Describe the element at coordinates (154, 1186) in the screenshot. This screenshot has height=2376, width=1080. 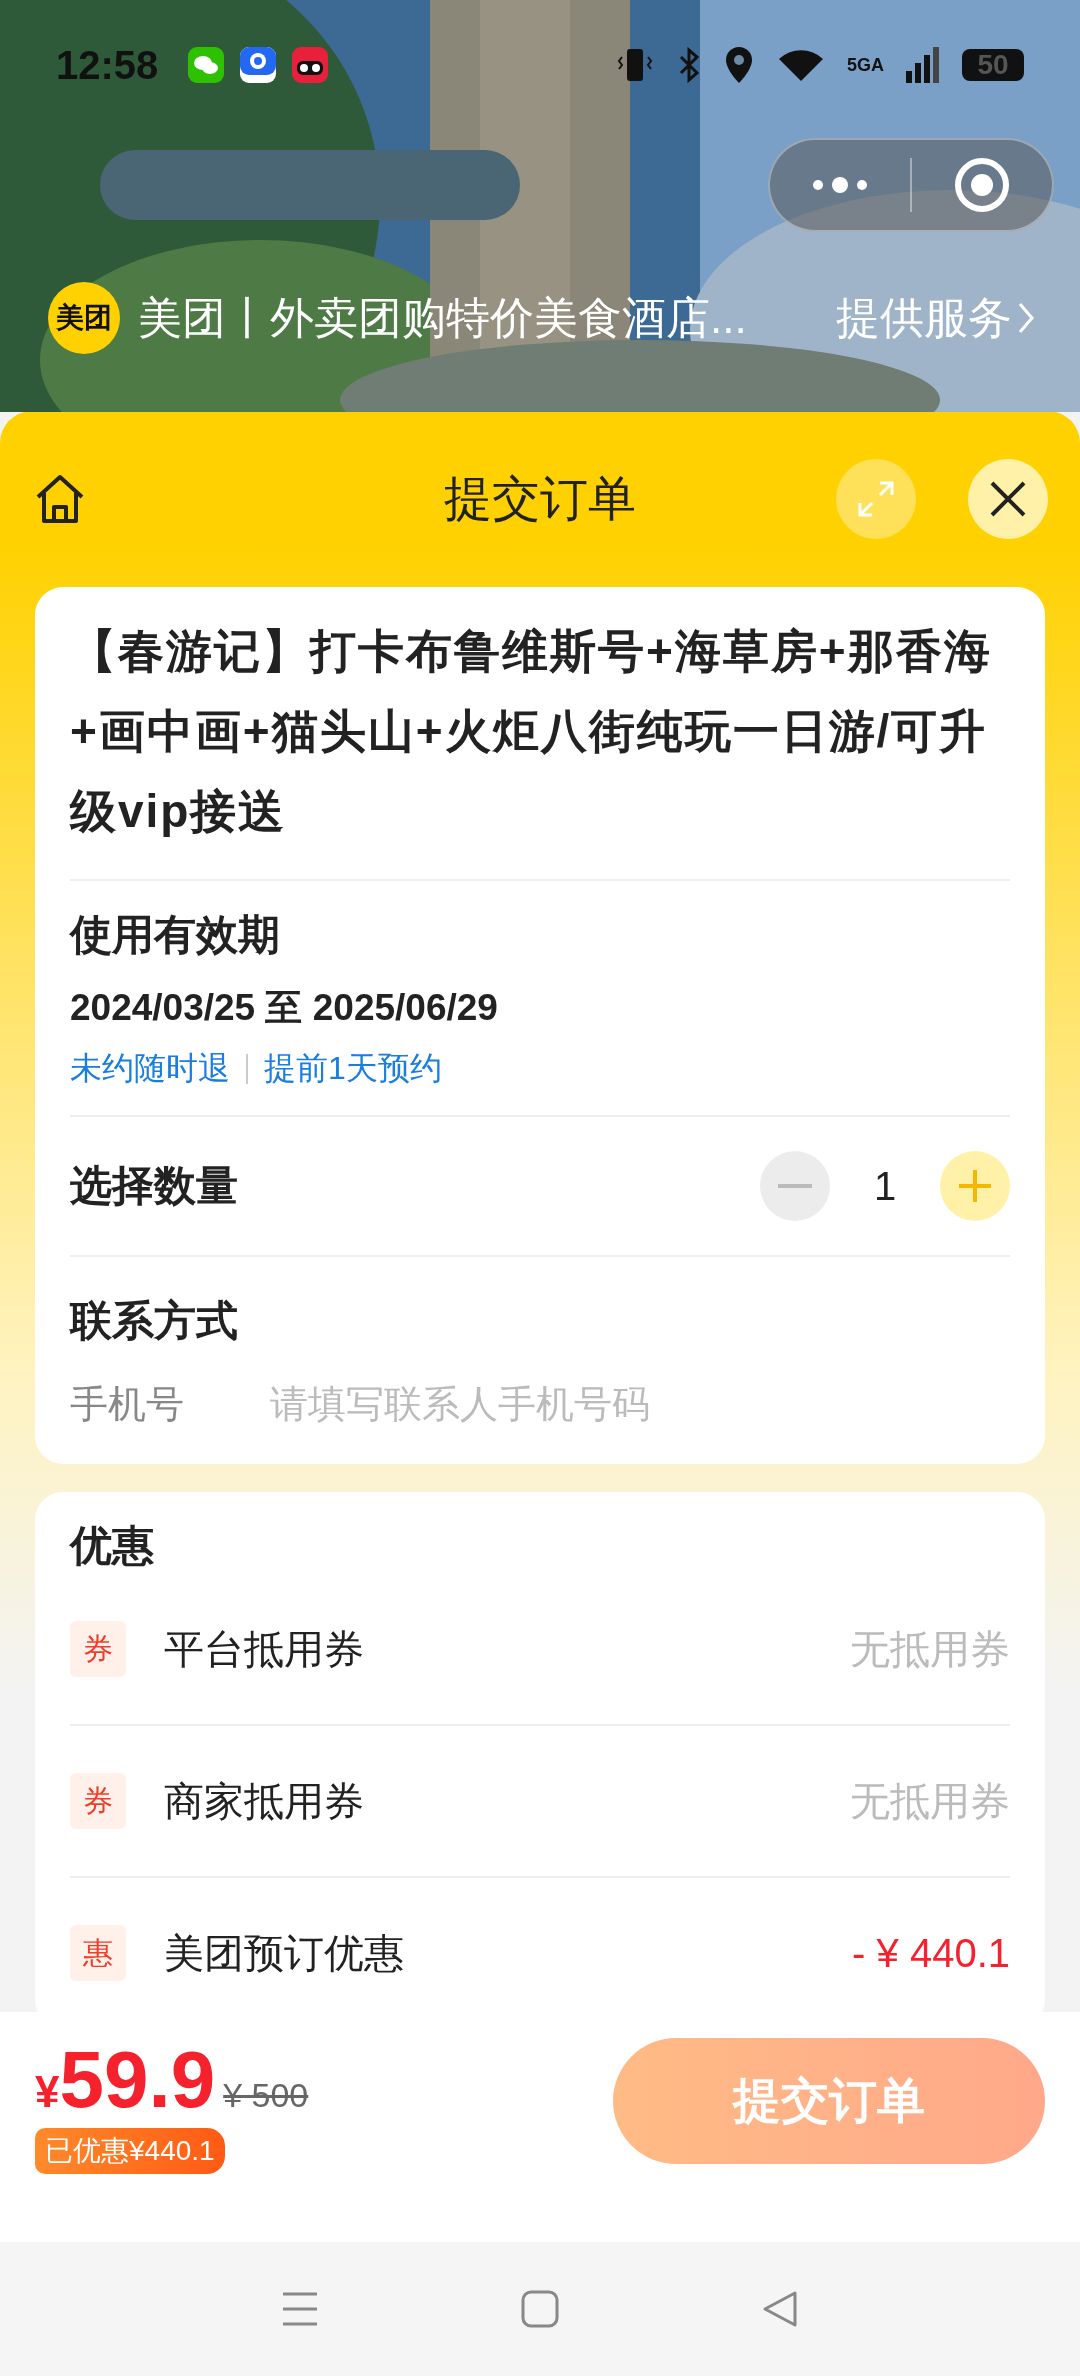
I see `quantity-label: 选择数量` at that location.